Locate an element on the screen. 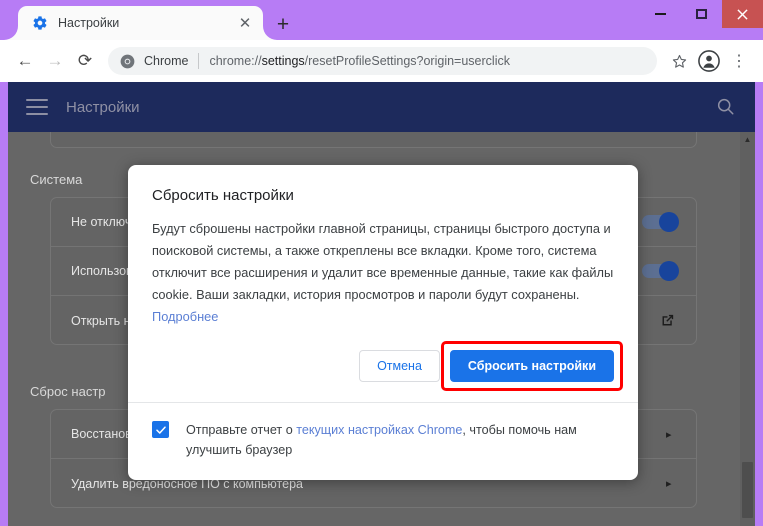  dialog-title: Сбросить настройки is located at coordinates (223, 195).